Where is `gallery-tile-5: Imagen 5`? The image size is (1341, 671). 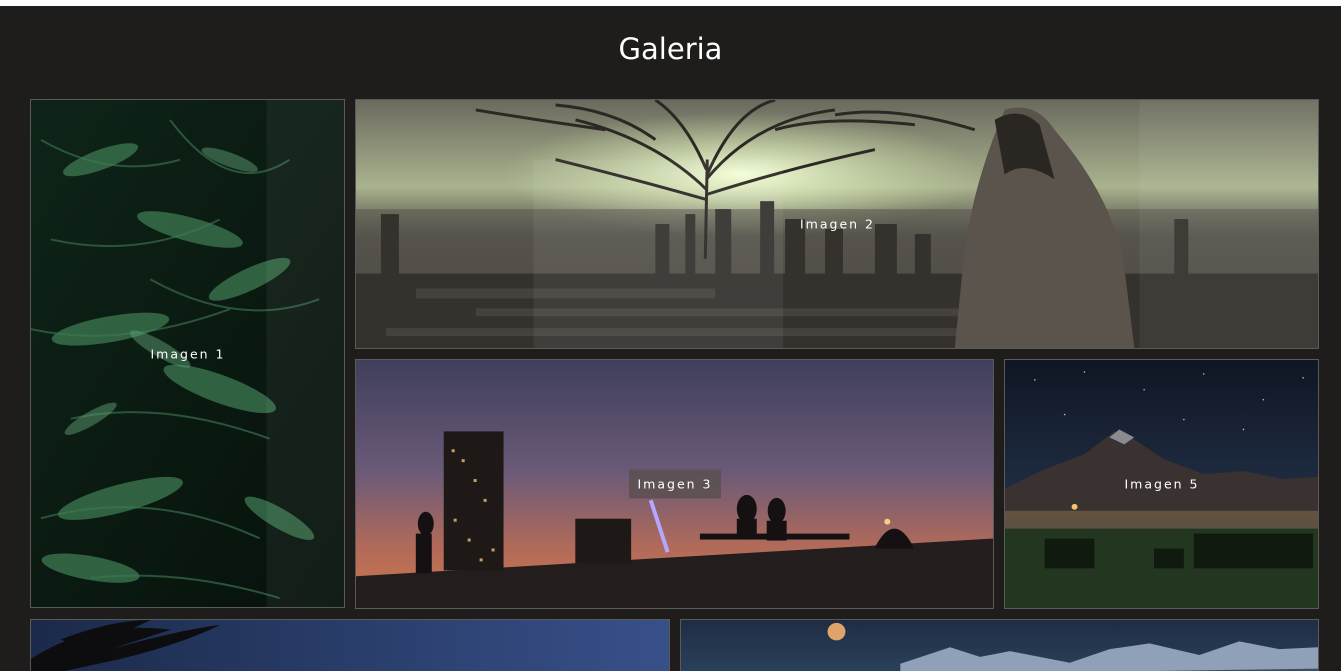 gallery-tile-5: Imagen 5 is located at coordinates (1161, 484).